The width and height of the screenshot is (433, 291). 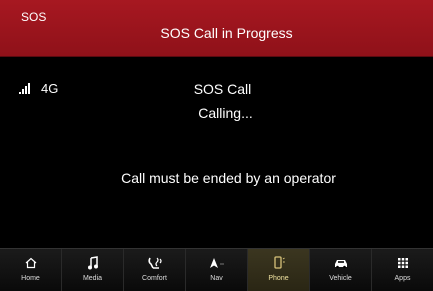 I want to click on nav-apps-label: Apps, so click(x=402, y=278).